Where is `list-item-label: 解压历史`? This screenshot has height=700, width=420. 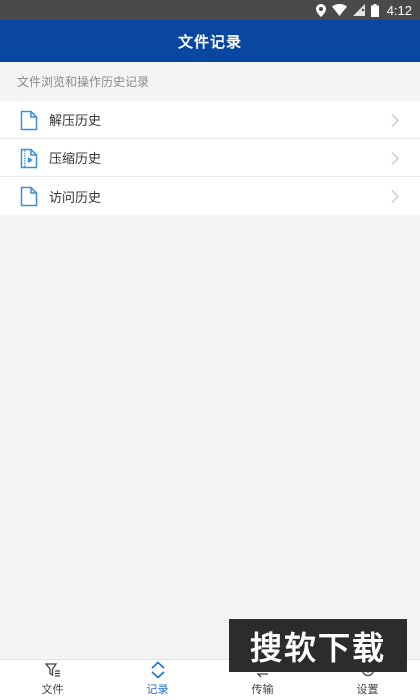 list-item-label: 解压历史 is located at coordinates (75, 121).